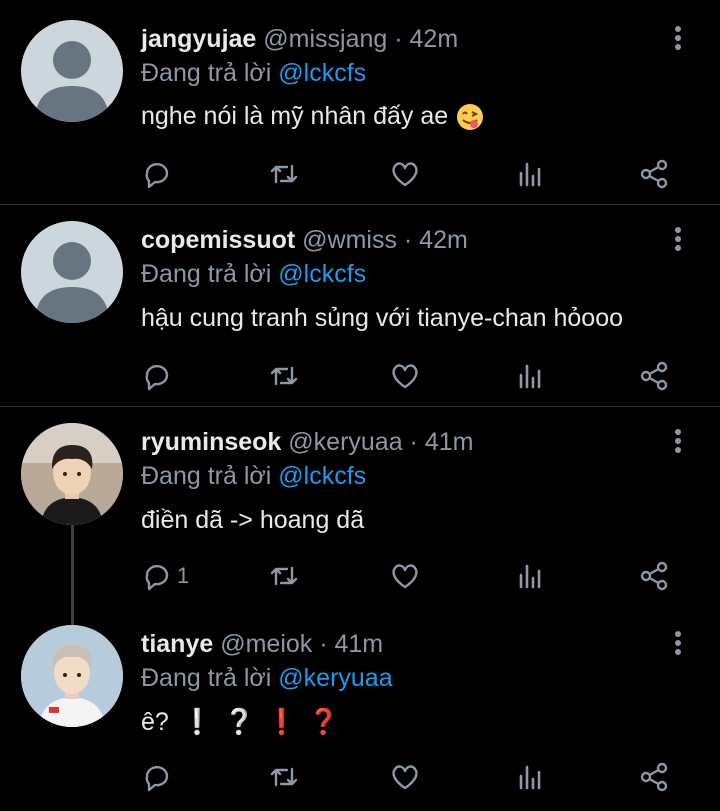  What do you see at coordinates (155, 722) in the screenshot?
I see `tweet-text-content: ê?` at bounding box center [155, 722].